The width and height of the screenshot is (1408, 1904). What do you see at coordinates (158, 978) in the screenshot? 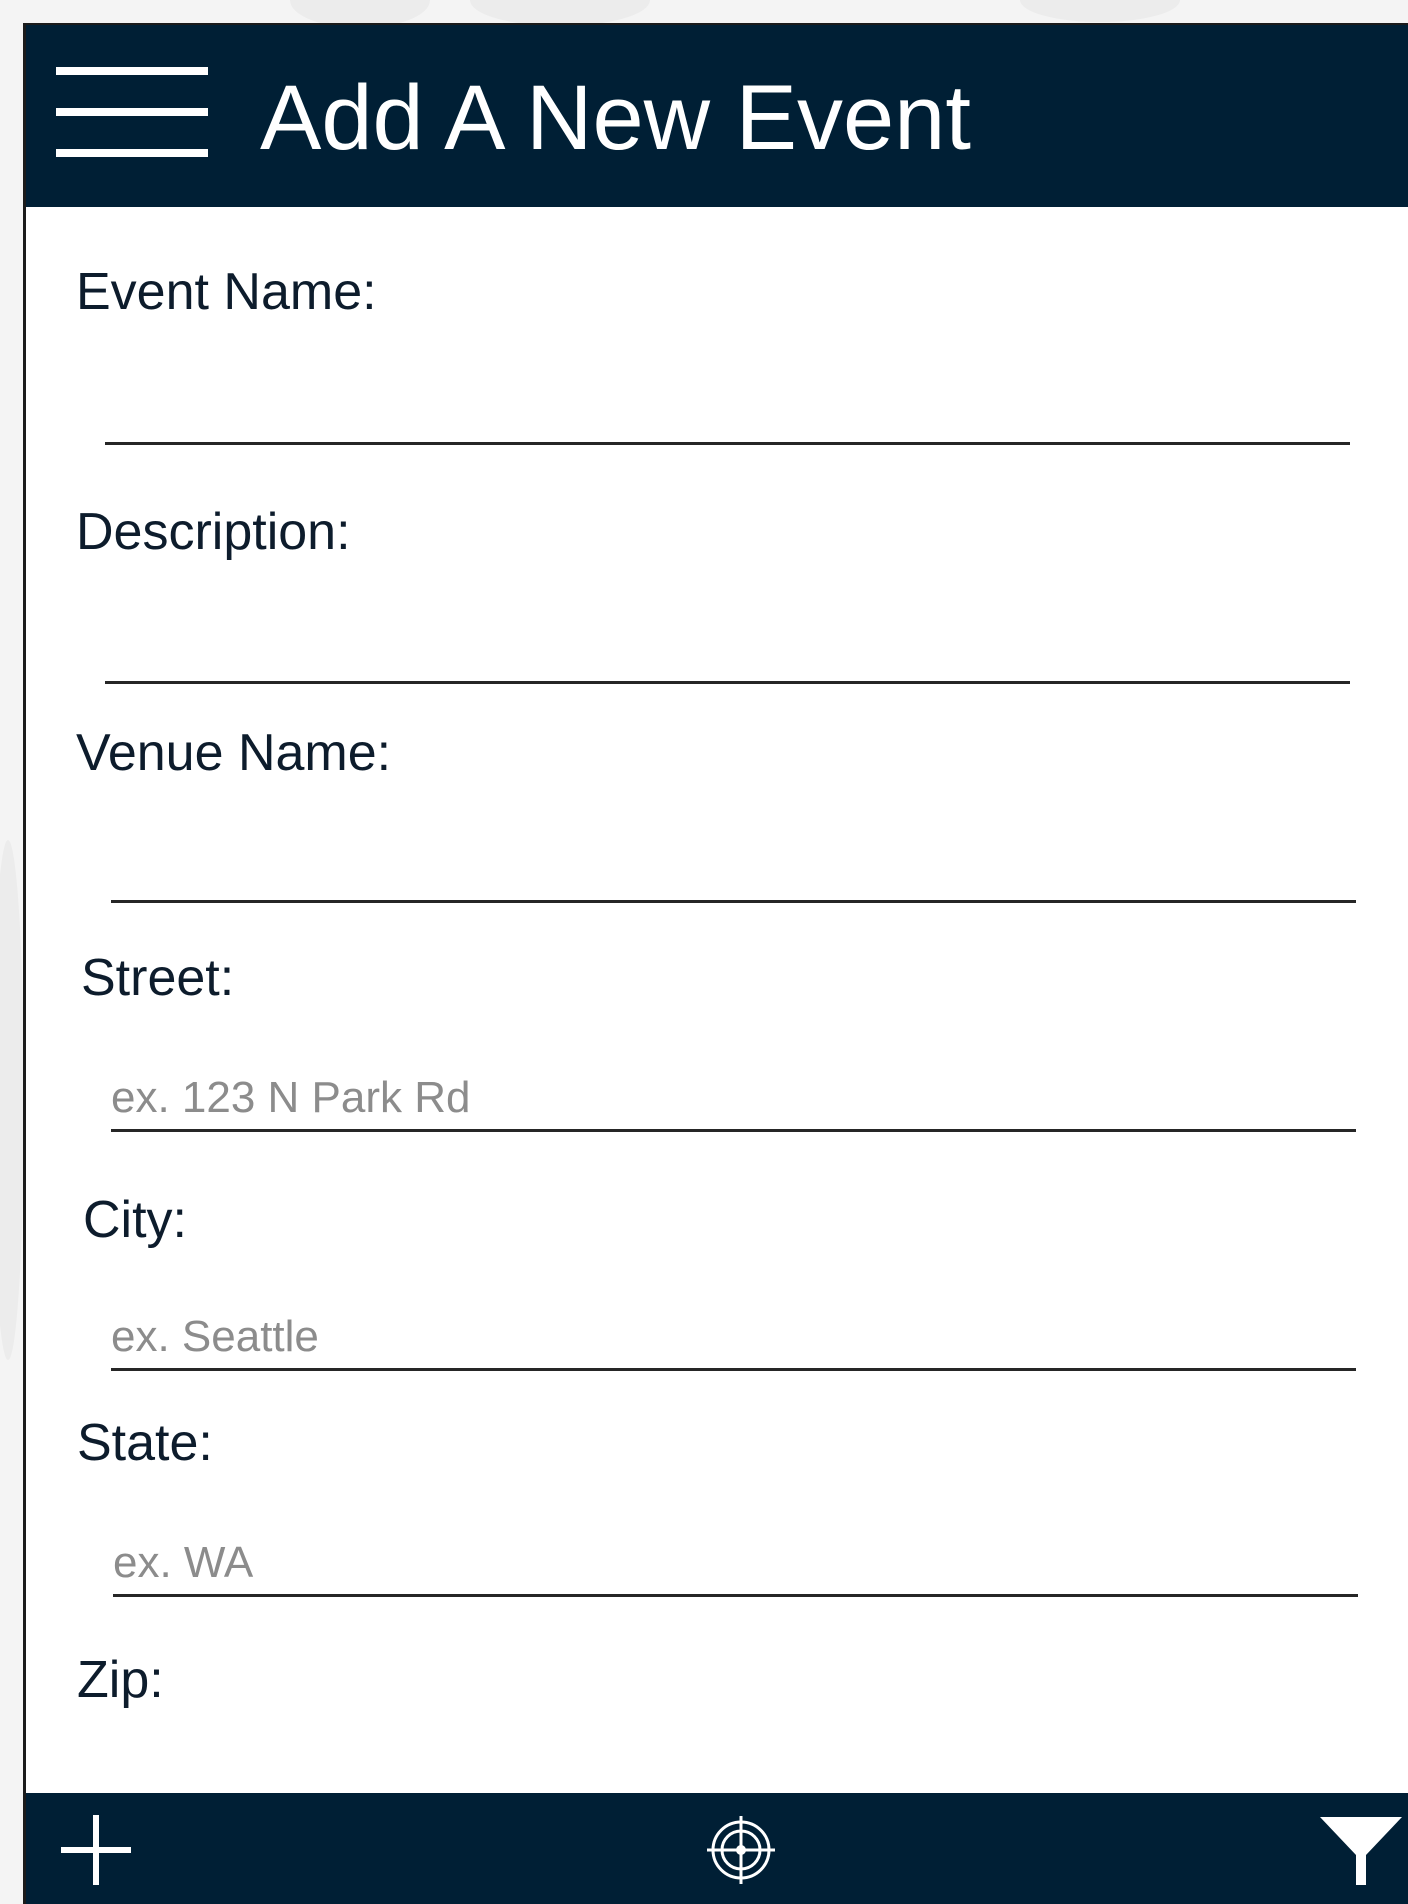
I see `street-label: Street:` at bounding box center [158, 978].